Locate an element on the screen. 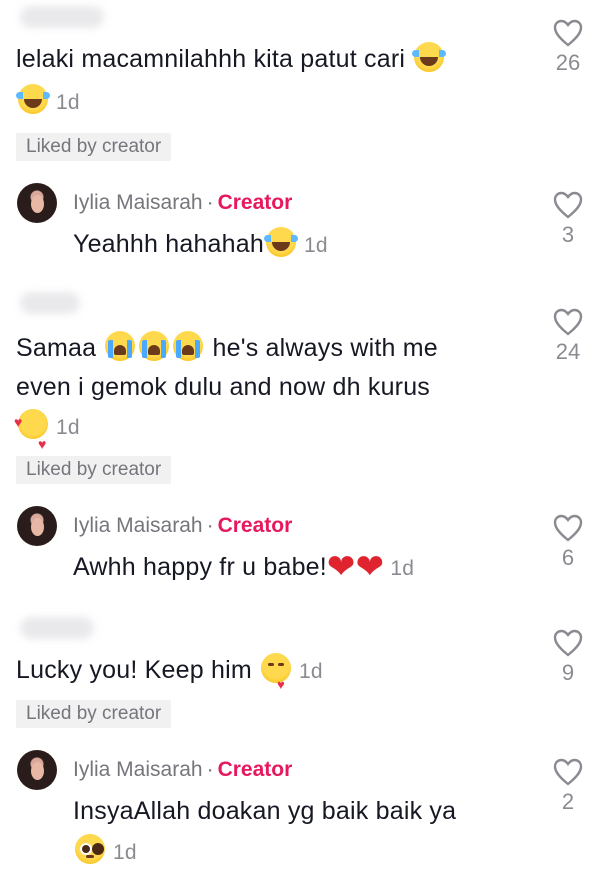 This screenshot has height=877, width=616. like-button: 26 is located at coordinates (568, 47).